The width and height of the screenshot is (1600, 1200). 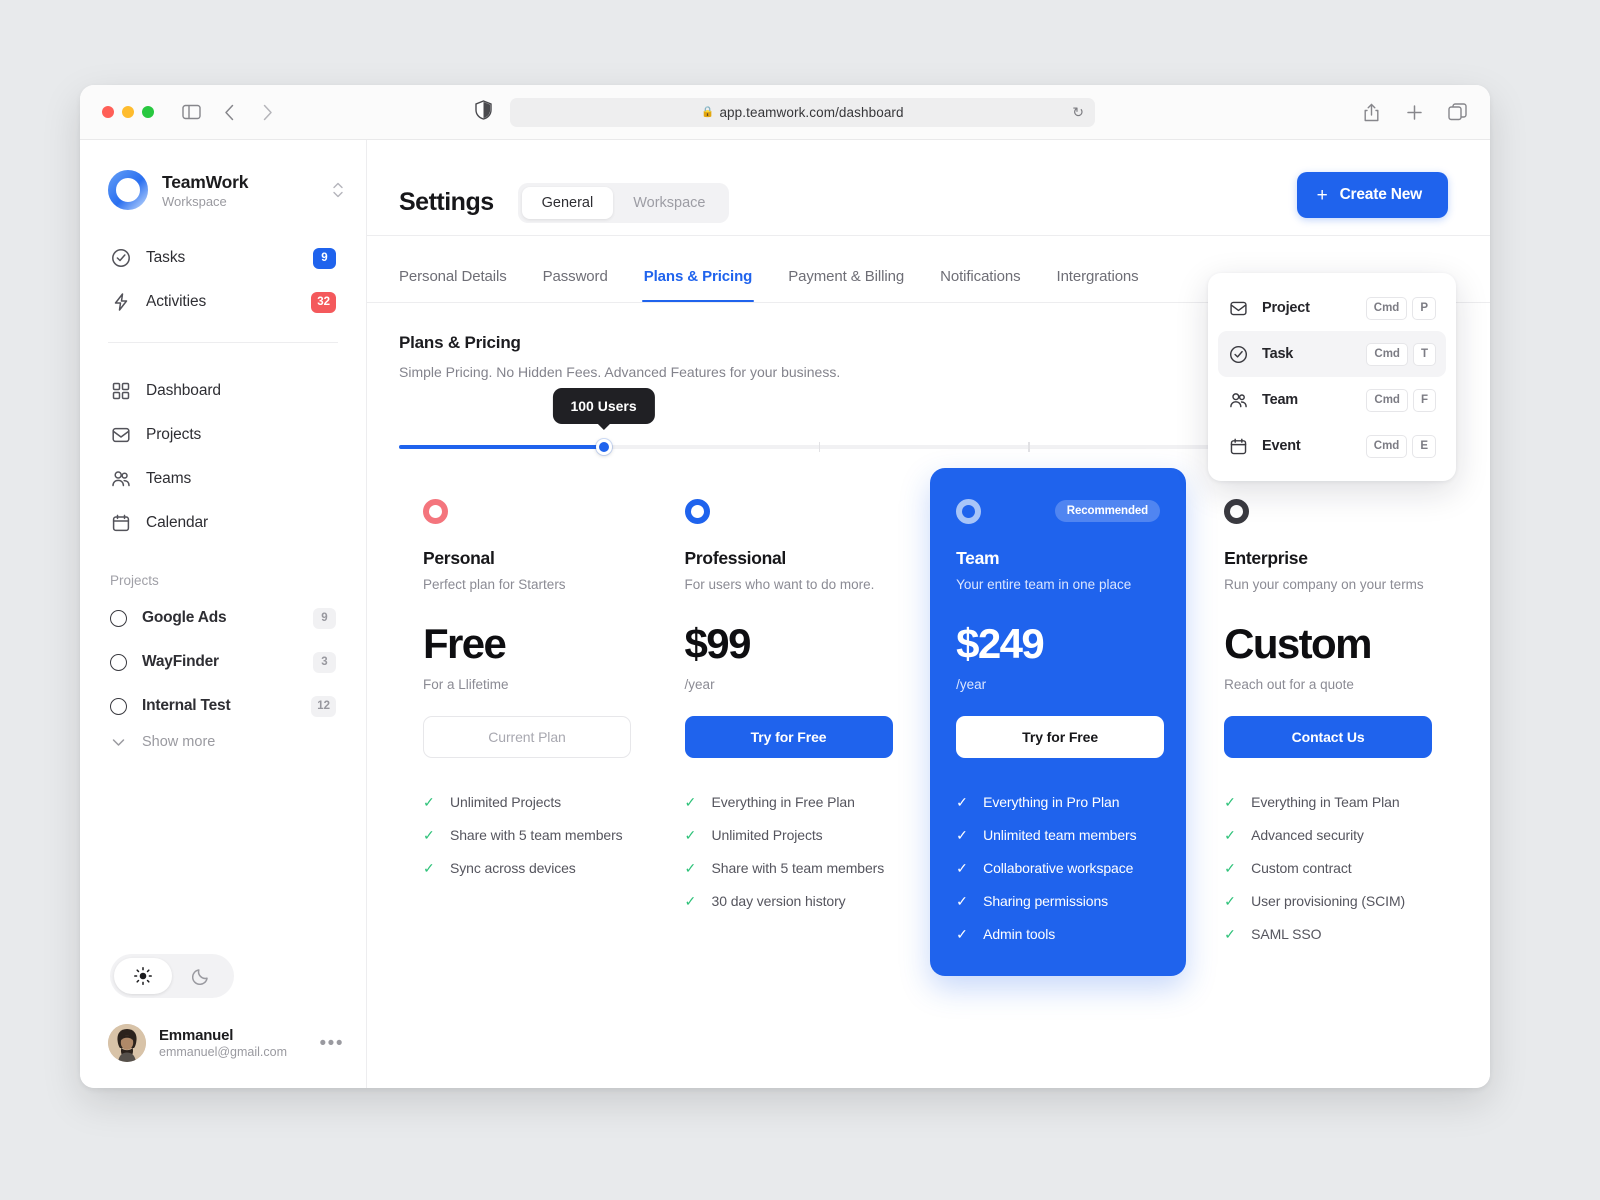 What do you see at coordinates (718, 643) in the screenshot?
I see `plan-price: $99` at bounding box center [718, 643].